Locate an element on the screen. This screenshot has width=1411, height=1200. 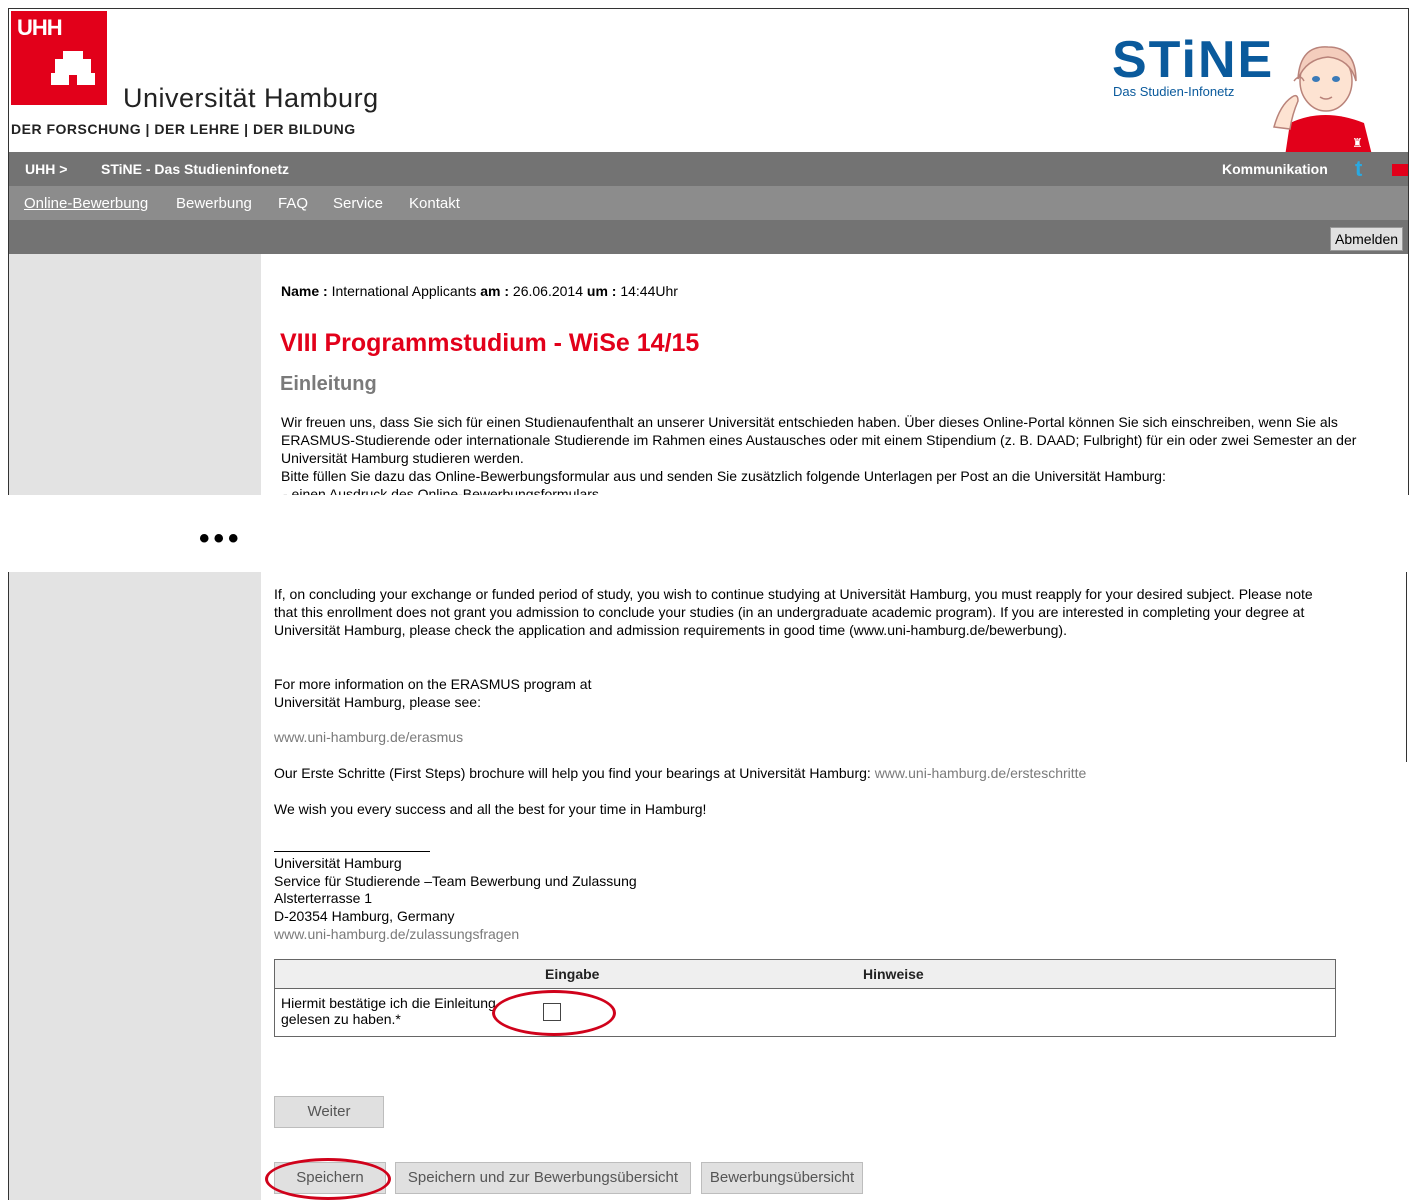
nav-online-bewerbung: Online-Bewerbung is located at coordinates (86, 203).